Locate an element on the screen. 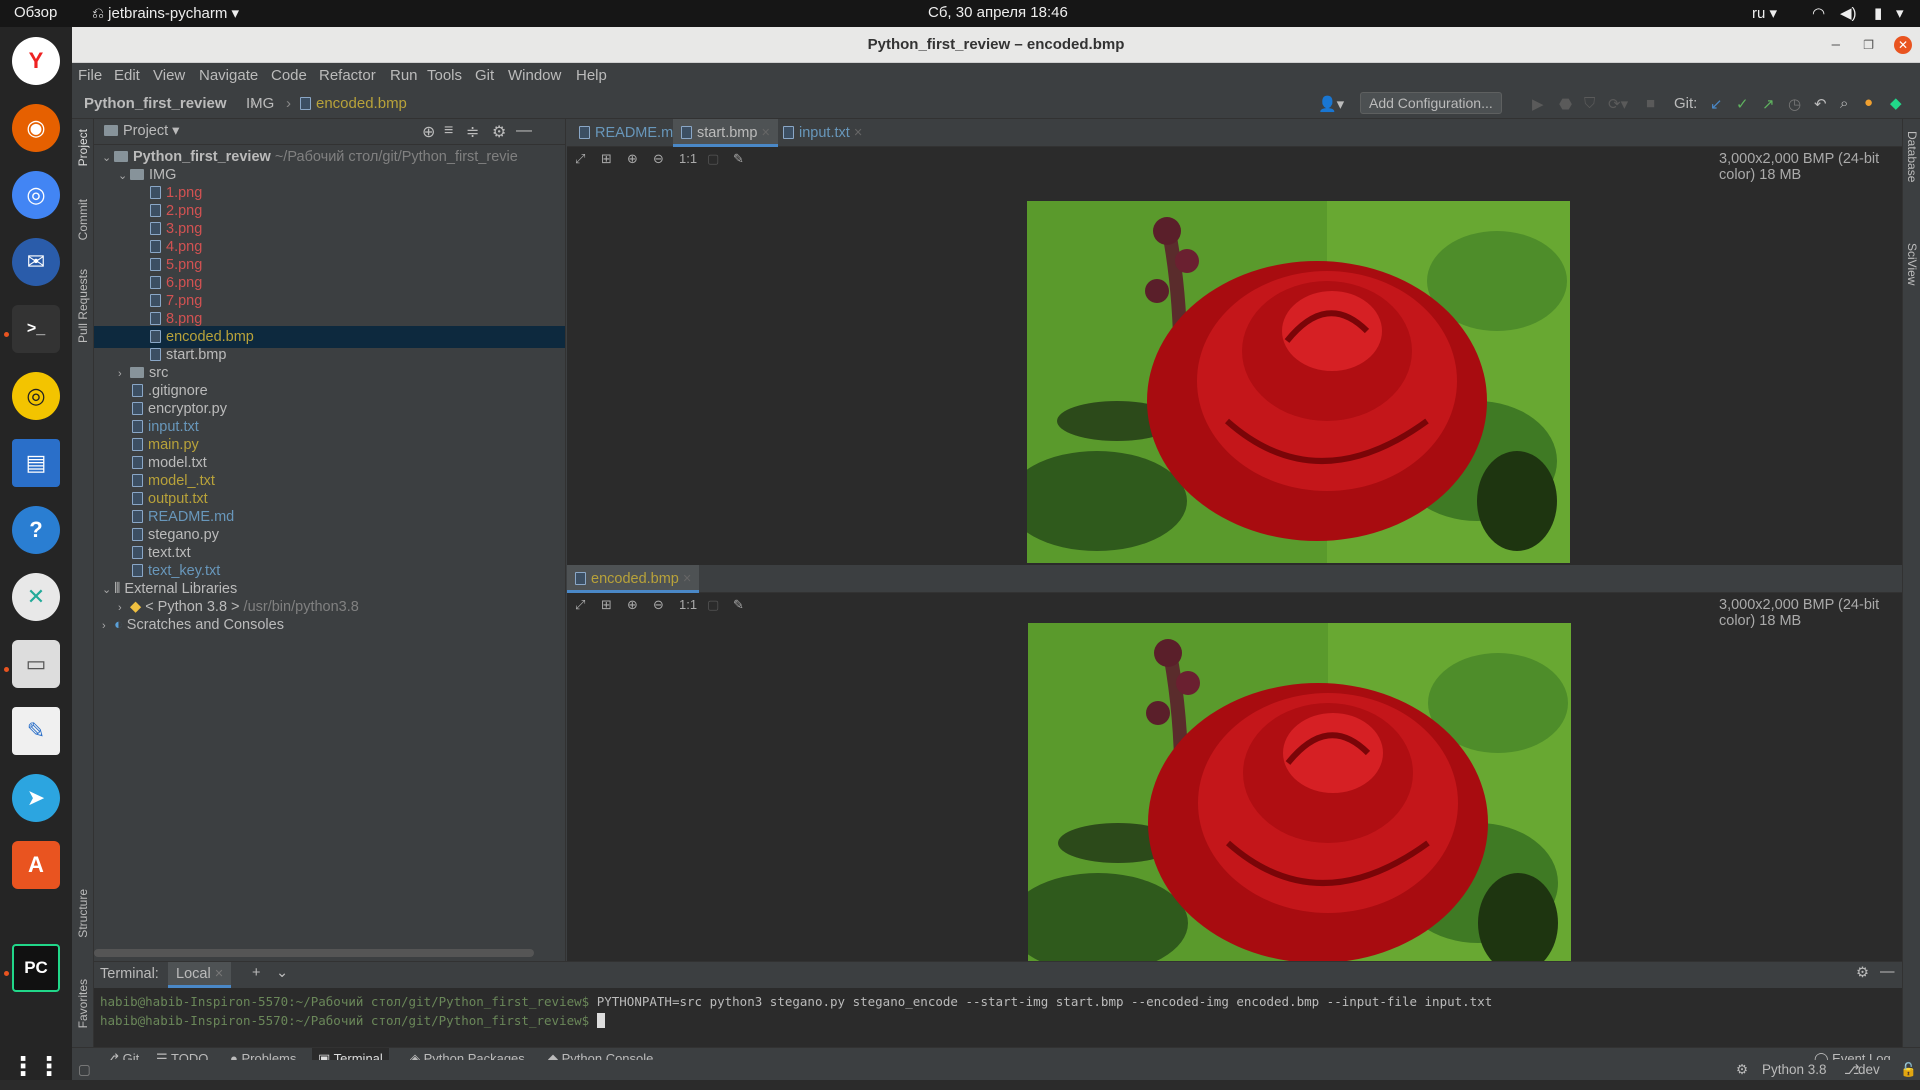 Image resolution: width=1920 pixels, height=1090 pixels. stop-icon: ■ is located at coordinates (1650, 103).